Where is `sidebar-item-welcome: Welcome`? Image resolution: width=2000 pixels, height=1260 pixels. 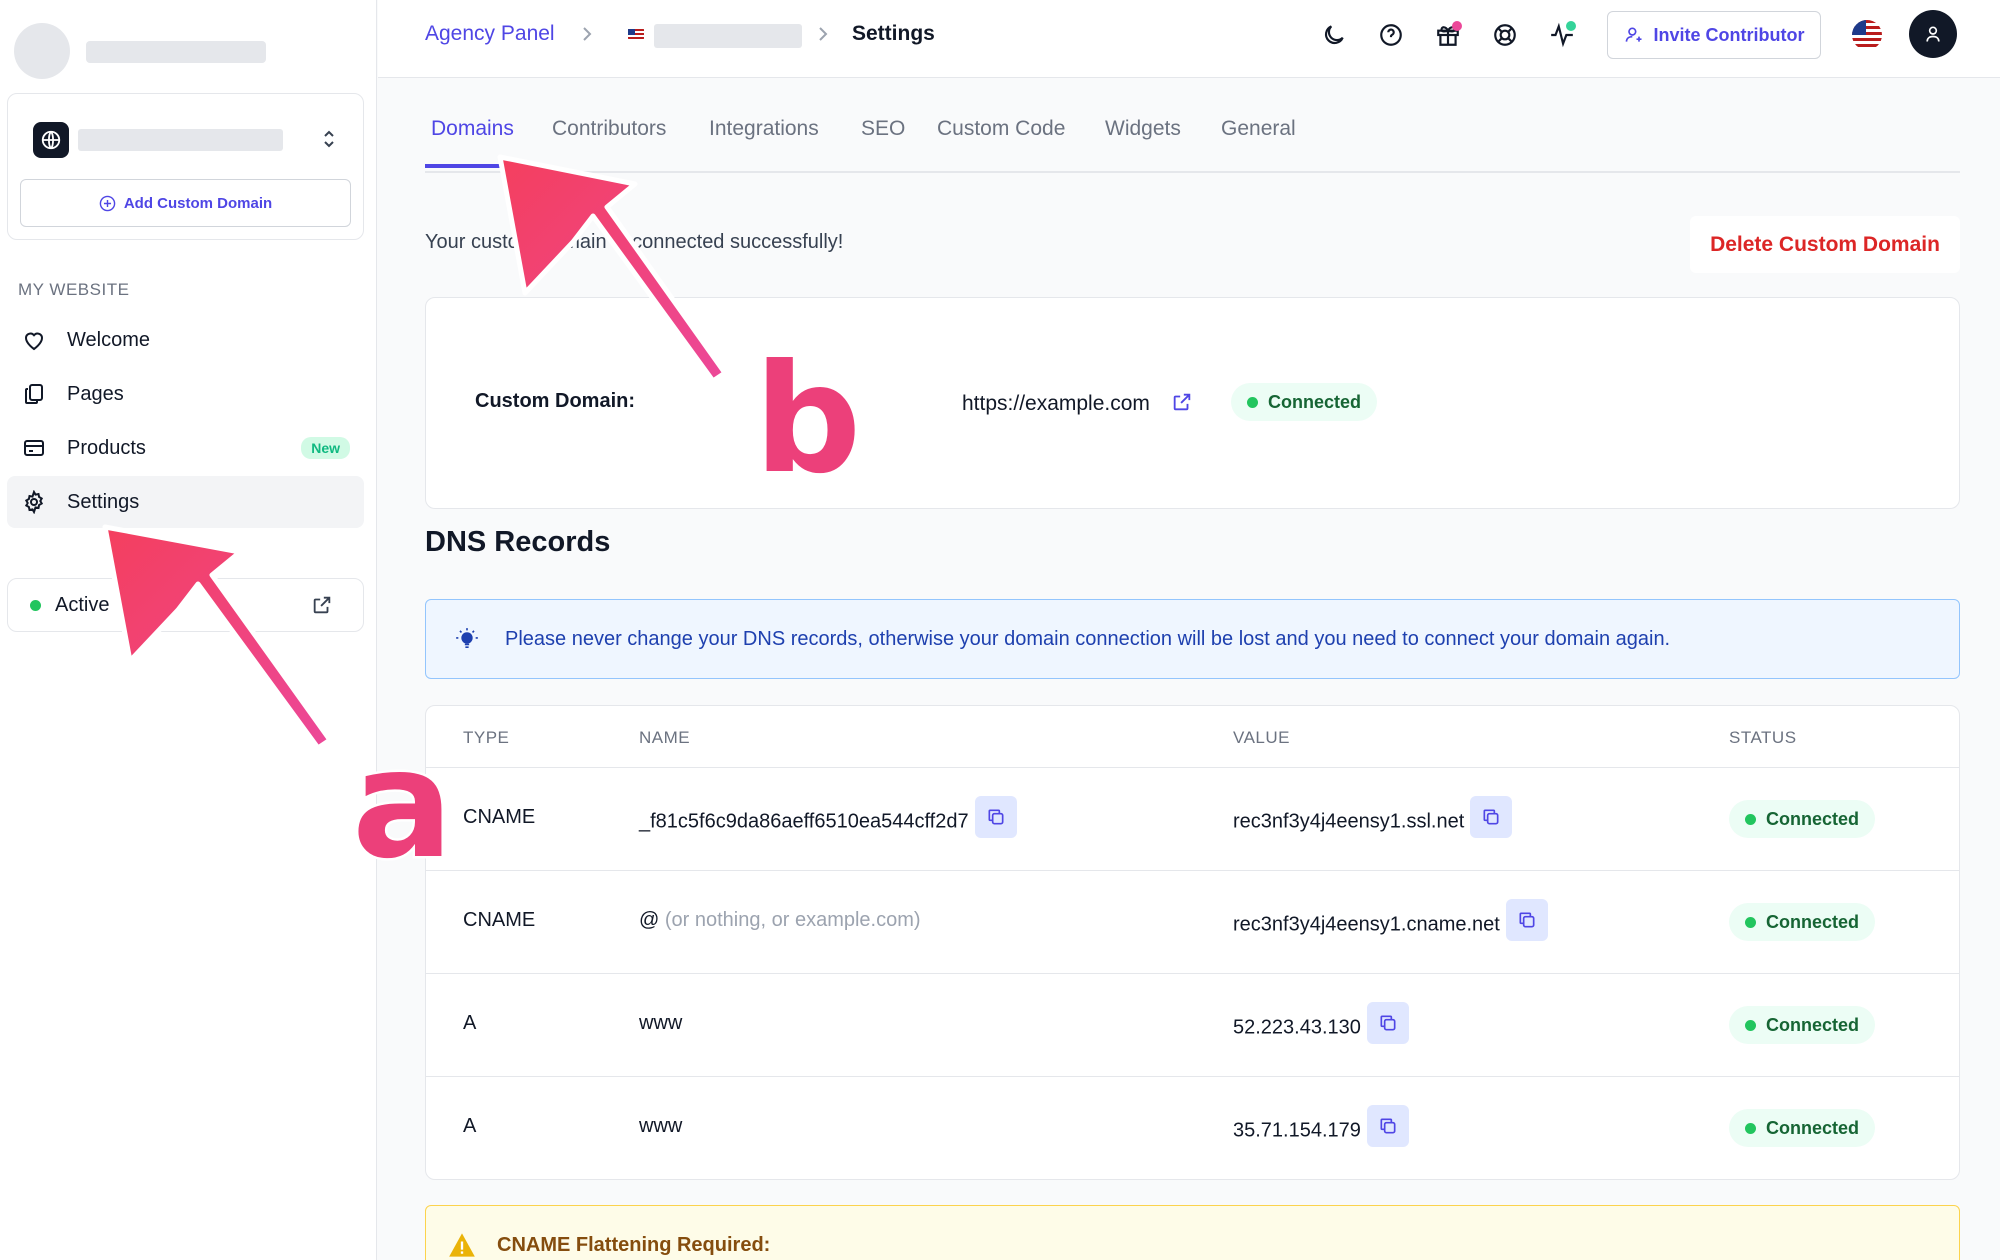 sidebar-item-welcome: Welcome is located at coordinates (185, 340).